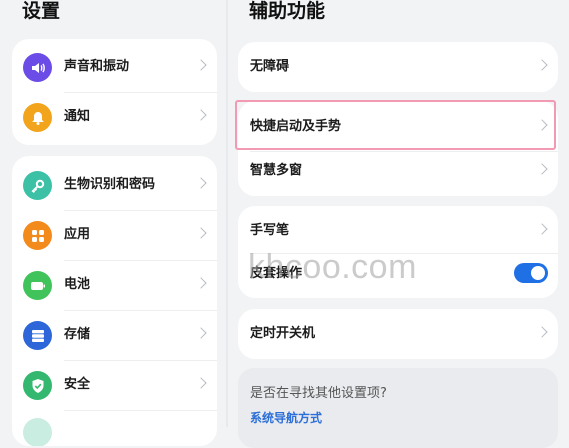  Describe the element at coordinates (114, 117) in the screenshot. I see `sidebar-item-notifications: 通知` at that location.